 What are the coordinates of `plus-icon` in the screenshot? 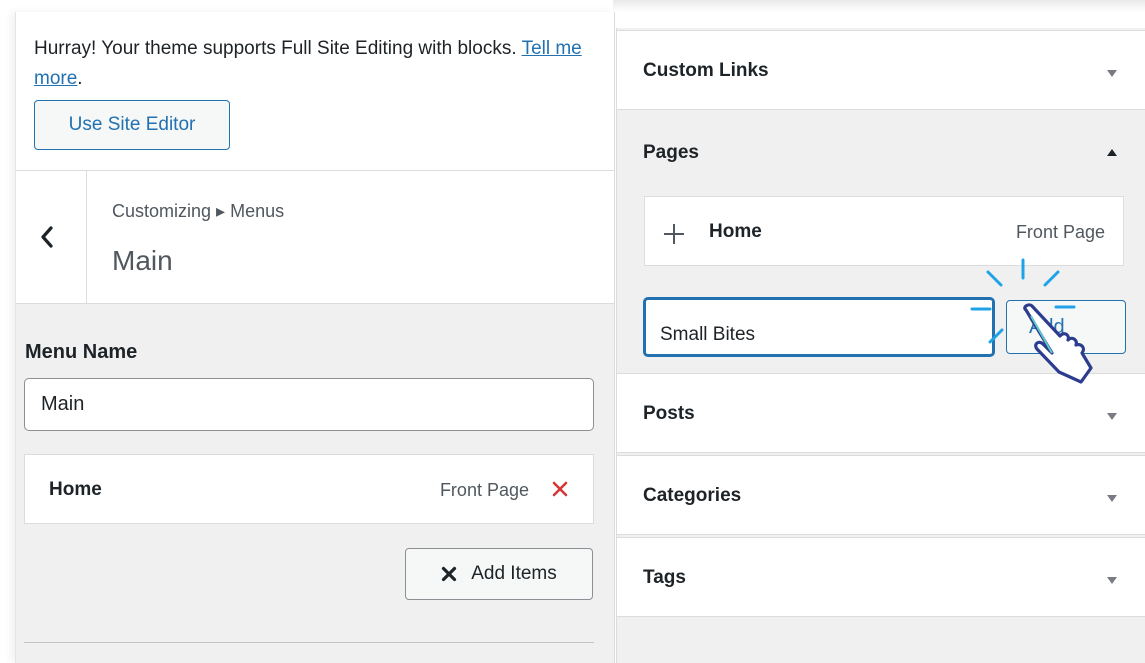 It's located at (674, 234).